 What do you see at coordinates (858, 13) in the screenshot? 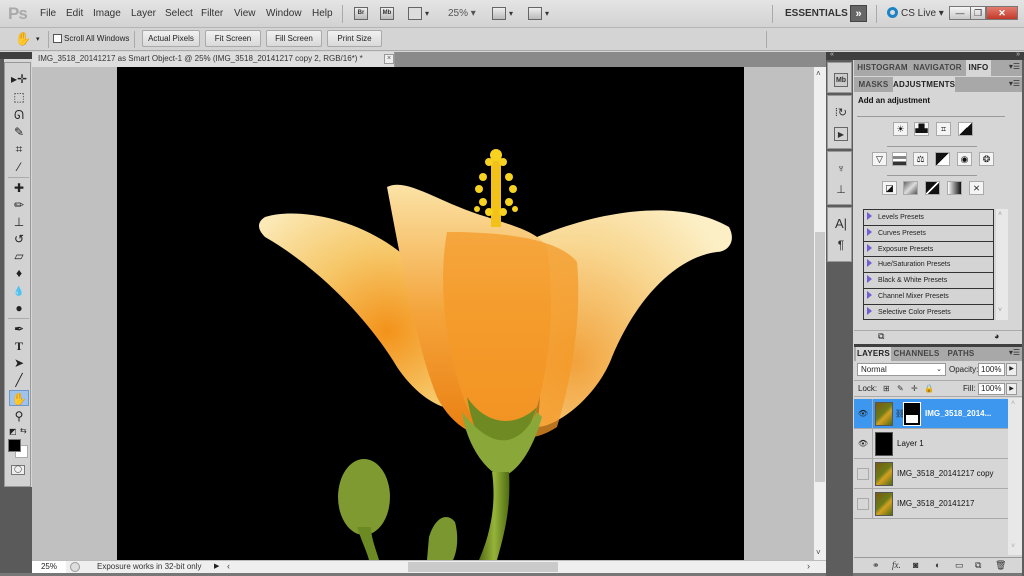
I see `more-workspaces-button: »` at bounding box center [858, 13].